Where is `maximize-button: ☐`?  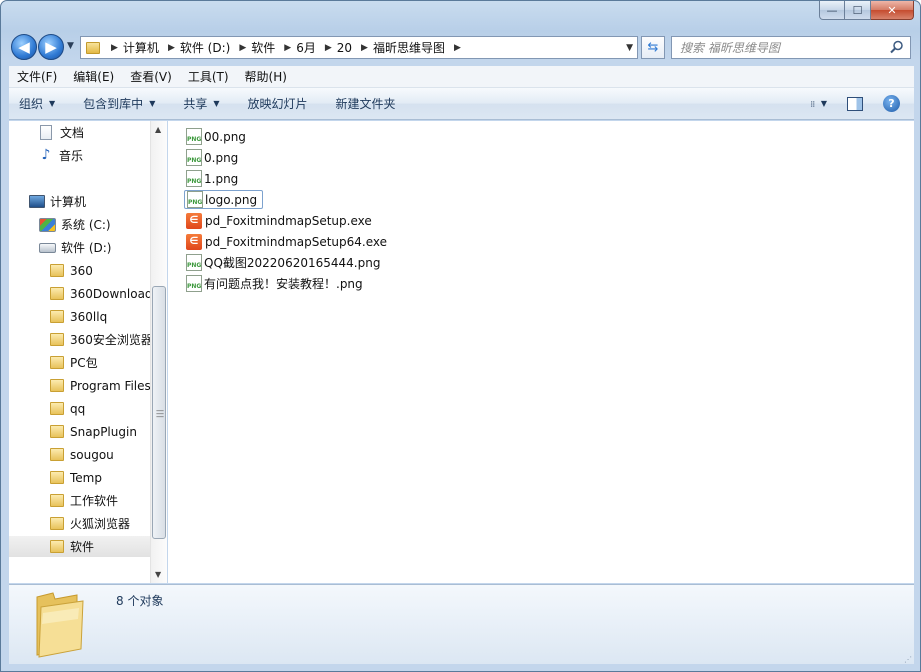 maximize-button: ☐ is located at coordinates (858, 10).